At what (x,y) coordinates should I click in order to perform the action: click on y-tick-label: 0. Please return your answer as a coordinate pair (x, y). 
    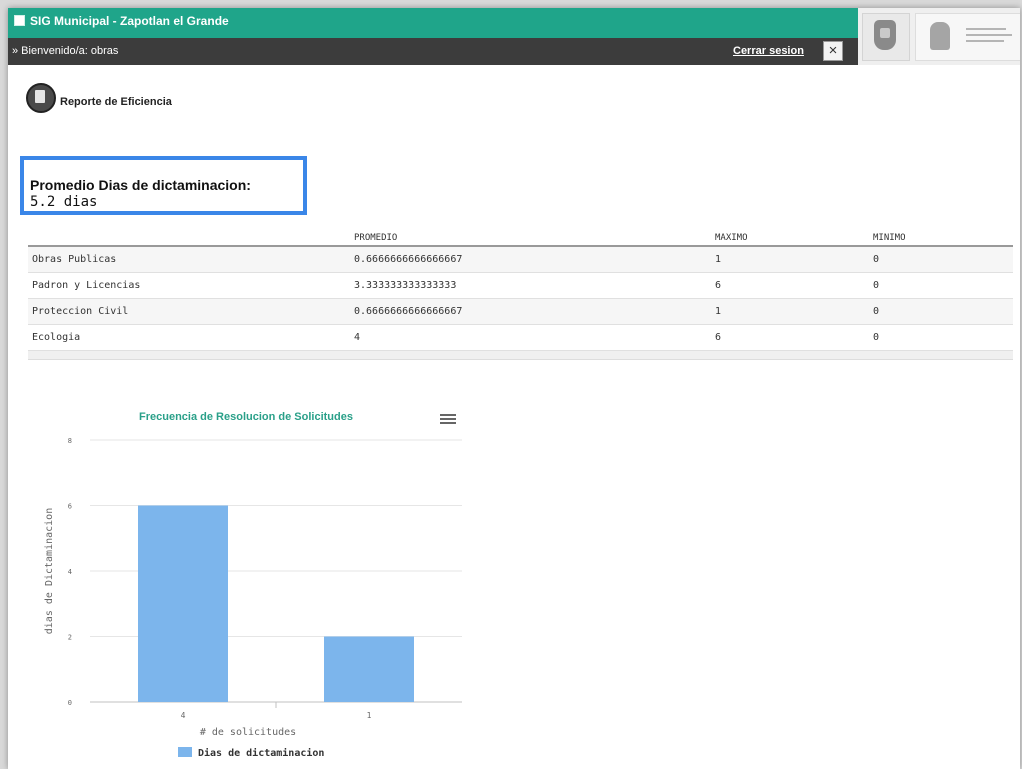
    Looking at the image, I should click on (70, 703).